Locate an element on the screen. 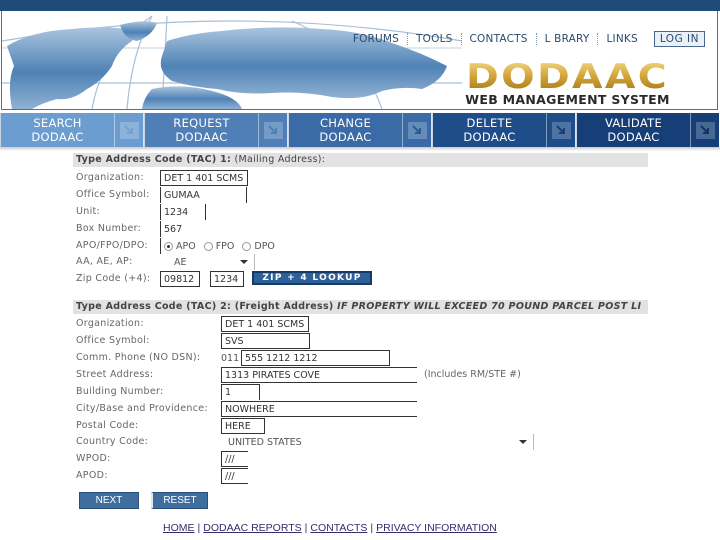  next-button: NEXT is located at coordinates (109, 500).